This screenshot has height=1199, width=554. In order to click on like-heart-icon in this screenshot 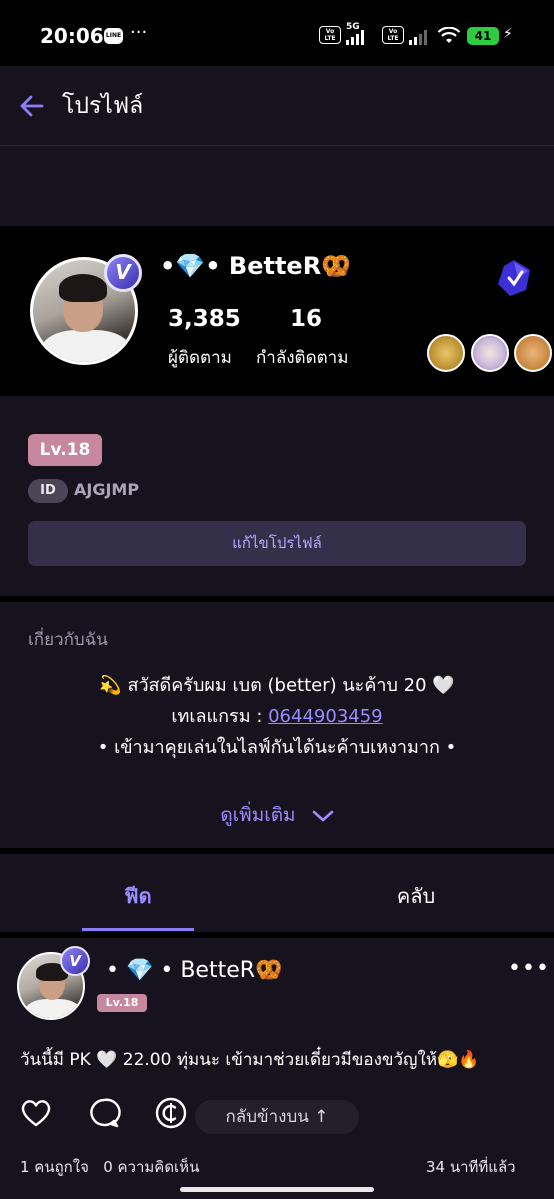, I will do `click(36, 1113)`.